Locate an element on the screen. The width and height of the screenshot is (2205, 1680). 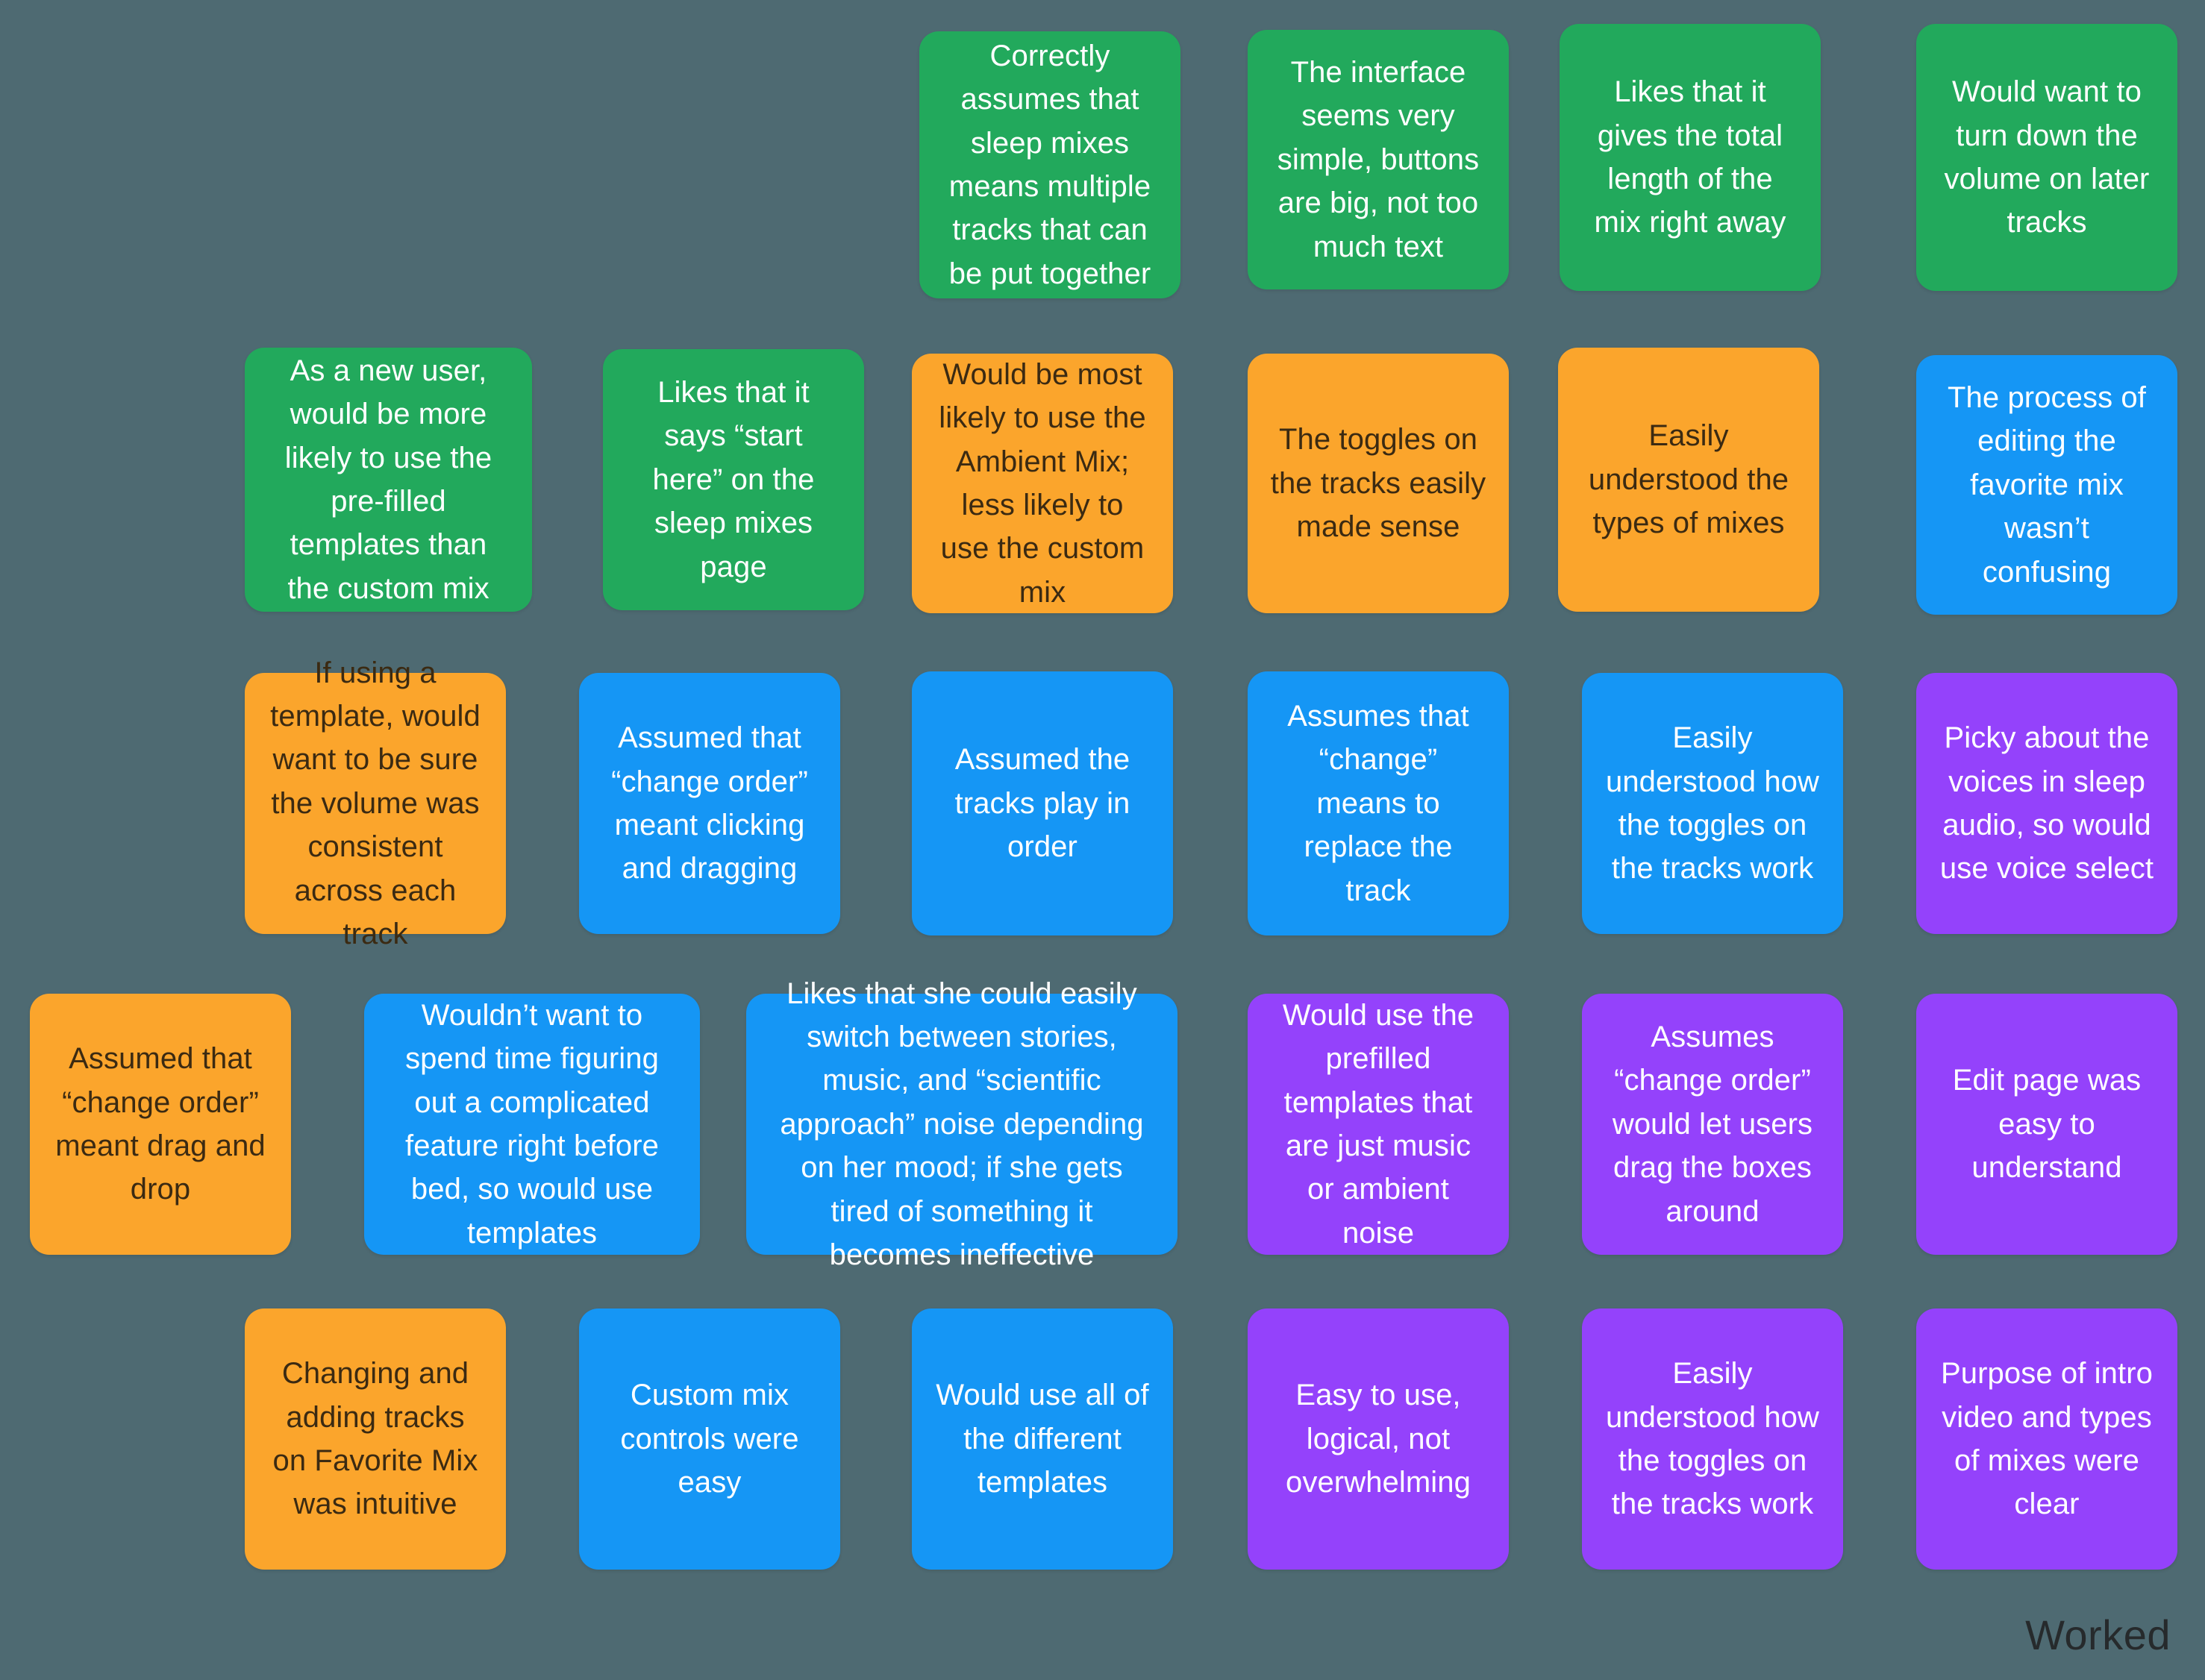
sticky-note: Assumed the tracks play in order is located at coordinates (1042, 803).